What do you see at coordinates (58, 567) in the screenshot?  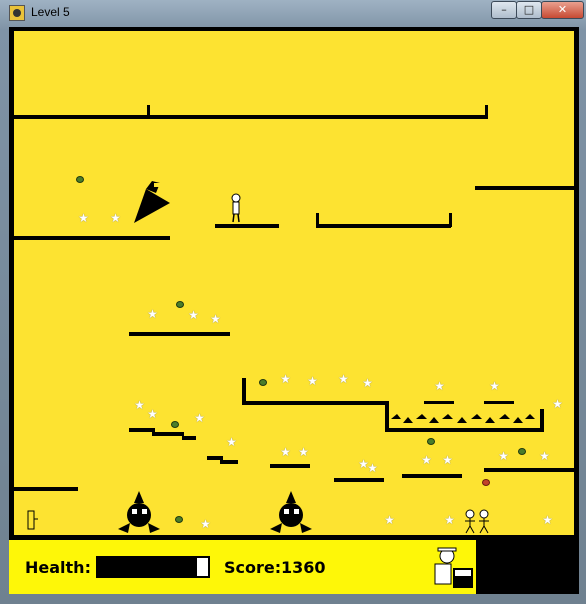 I see `health-label: Health:` at bounding box center [58, 567].